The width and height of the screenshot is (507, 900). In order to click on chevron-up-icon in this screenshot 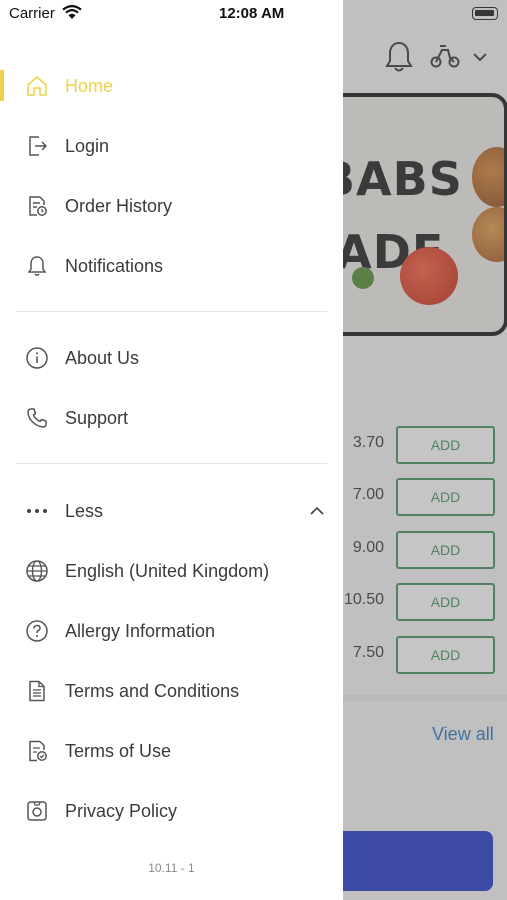, I will do `click(317, 513)`.